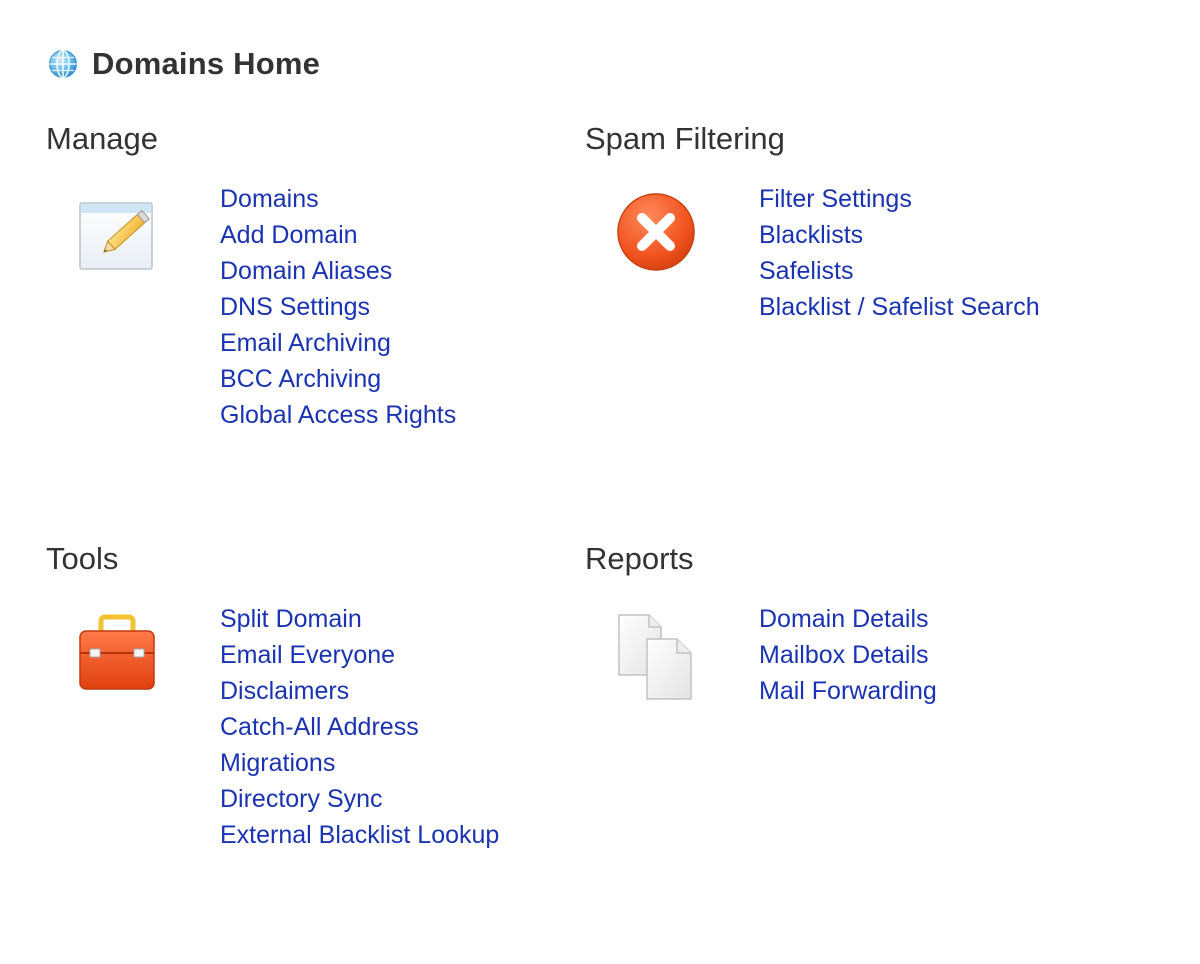 This screenshot has width=1200, height=964. What do you see at coordinates (63, 64) in the screenshot?
I see `globe-icon` at bounding box center [63, 64].